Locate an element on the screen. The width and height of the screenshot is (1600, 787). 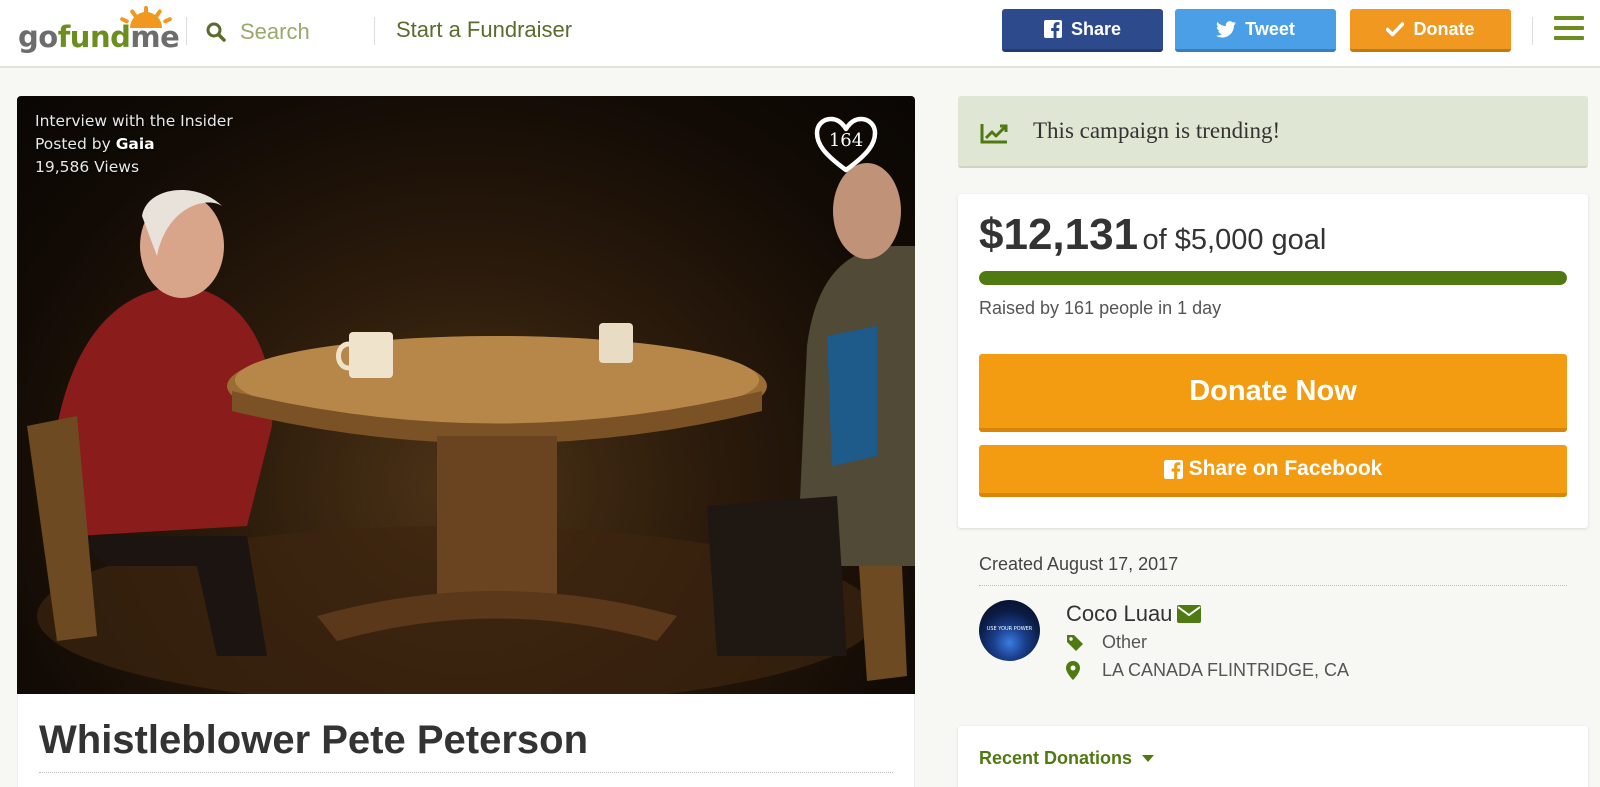
campaign-title-card: Whistleblower Pete Peterson is located at coordinates (466, 740).